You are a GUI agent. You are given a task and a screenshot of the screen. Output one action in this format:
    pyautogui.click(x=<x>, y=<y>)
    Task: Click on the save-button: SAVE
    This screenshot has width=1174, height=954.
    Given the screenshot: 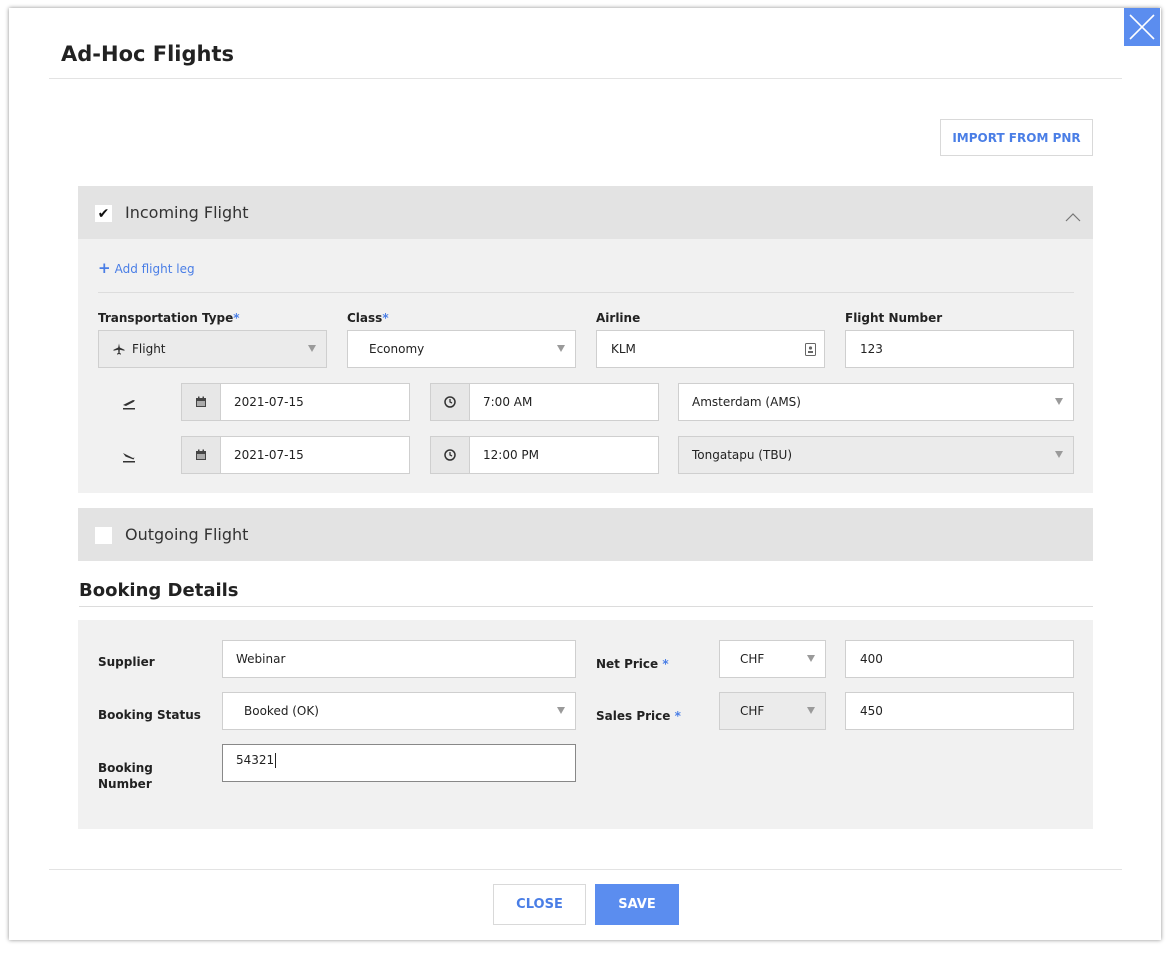 What is the action you would take?
    pyautogui.click(x=637, y=904)
    